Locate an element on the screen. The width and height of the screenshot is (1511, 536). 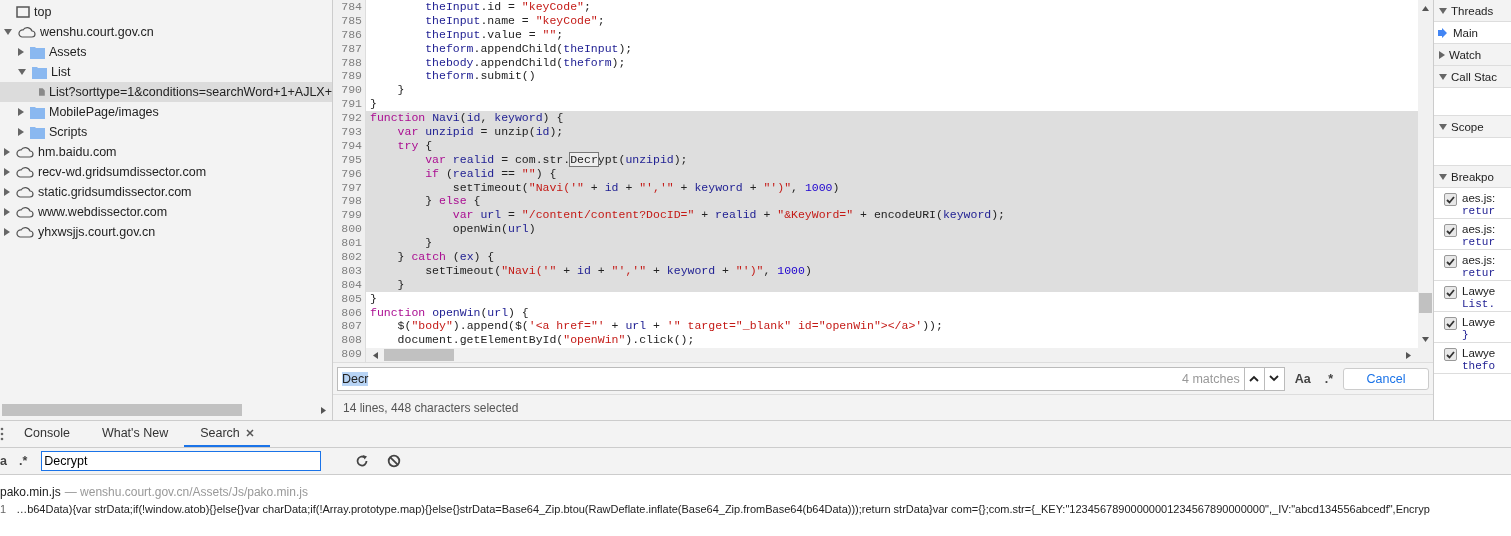
tree-item: top is located at coordinates (166, 12).